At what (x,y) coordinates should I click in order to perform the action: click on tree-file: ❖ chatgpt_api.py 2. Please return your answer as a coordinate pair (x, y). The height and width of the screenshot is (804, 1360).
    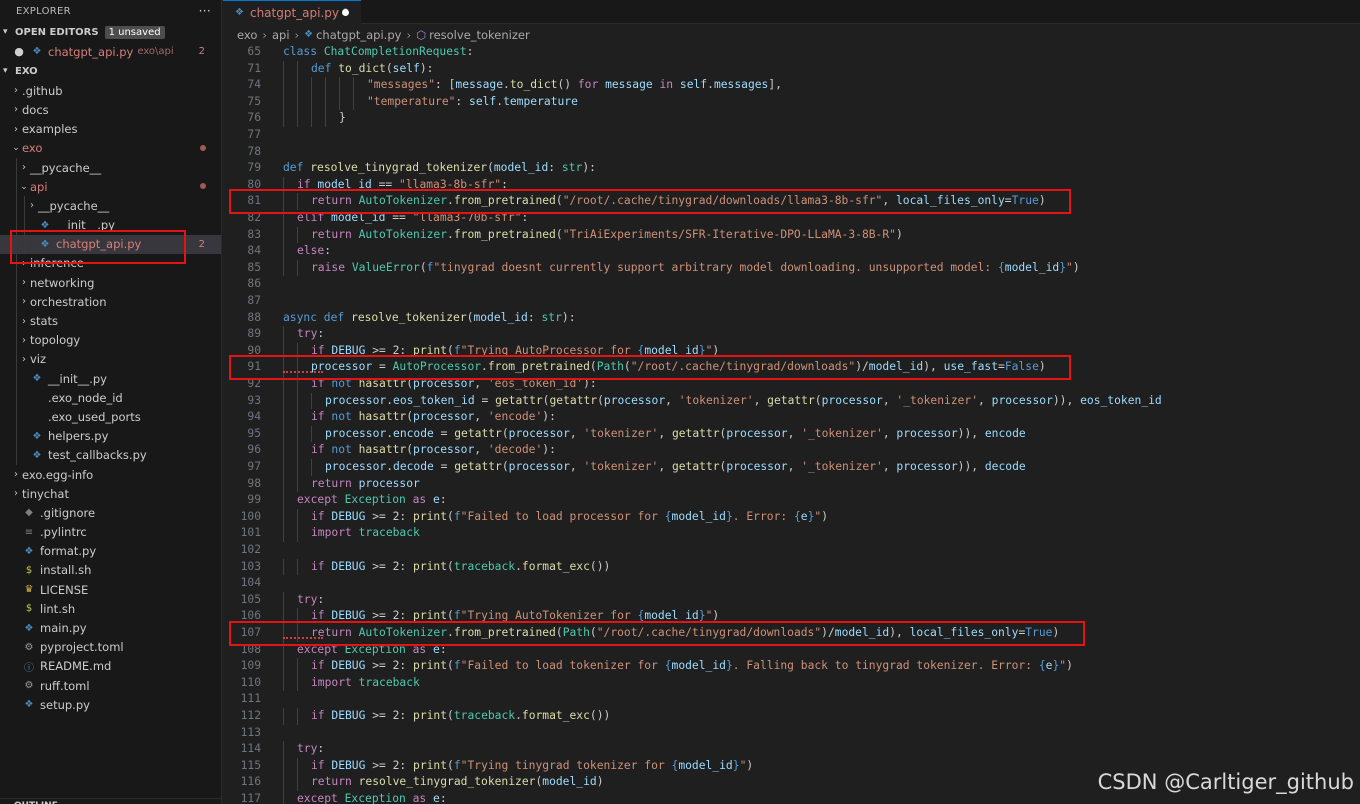
    Looking at the image, I should click on (110, 244).